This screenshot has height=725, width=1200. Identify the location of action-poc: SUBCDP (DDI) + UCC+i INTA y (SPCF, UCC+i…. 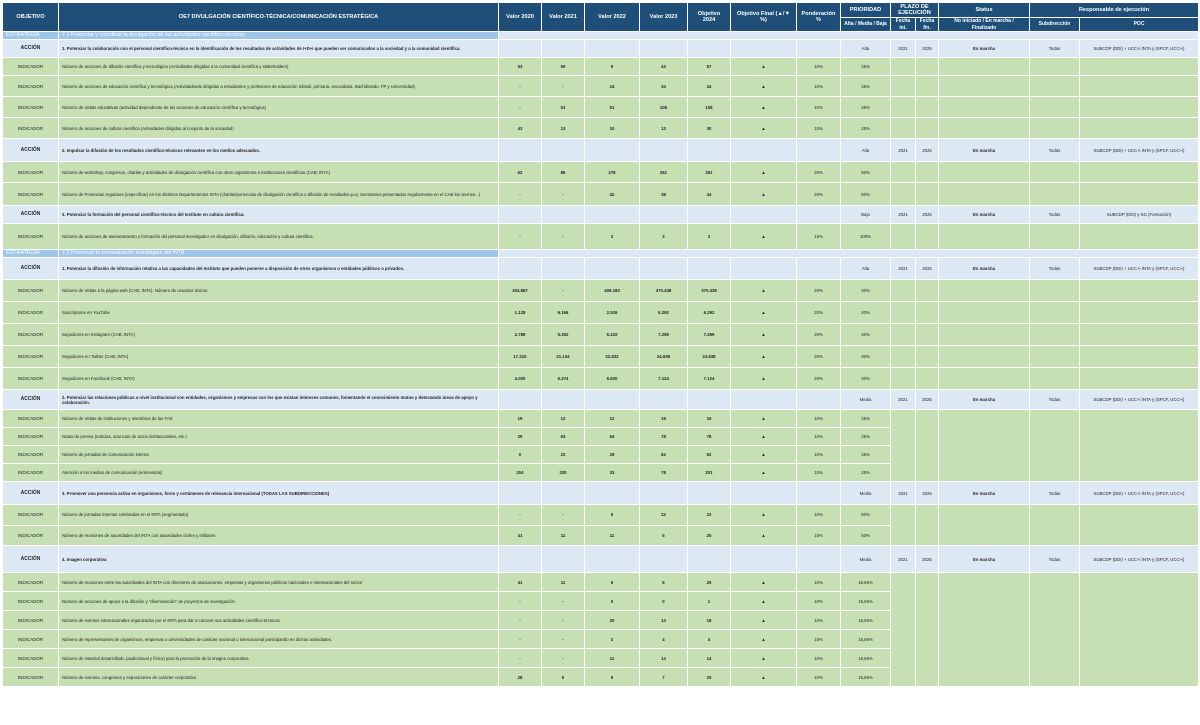
(1139, 559).